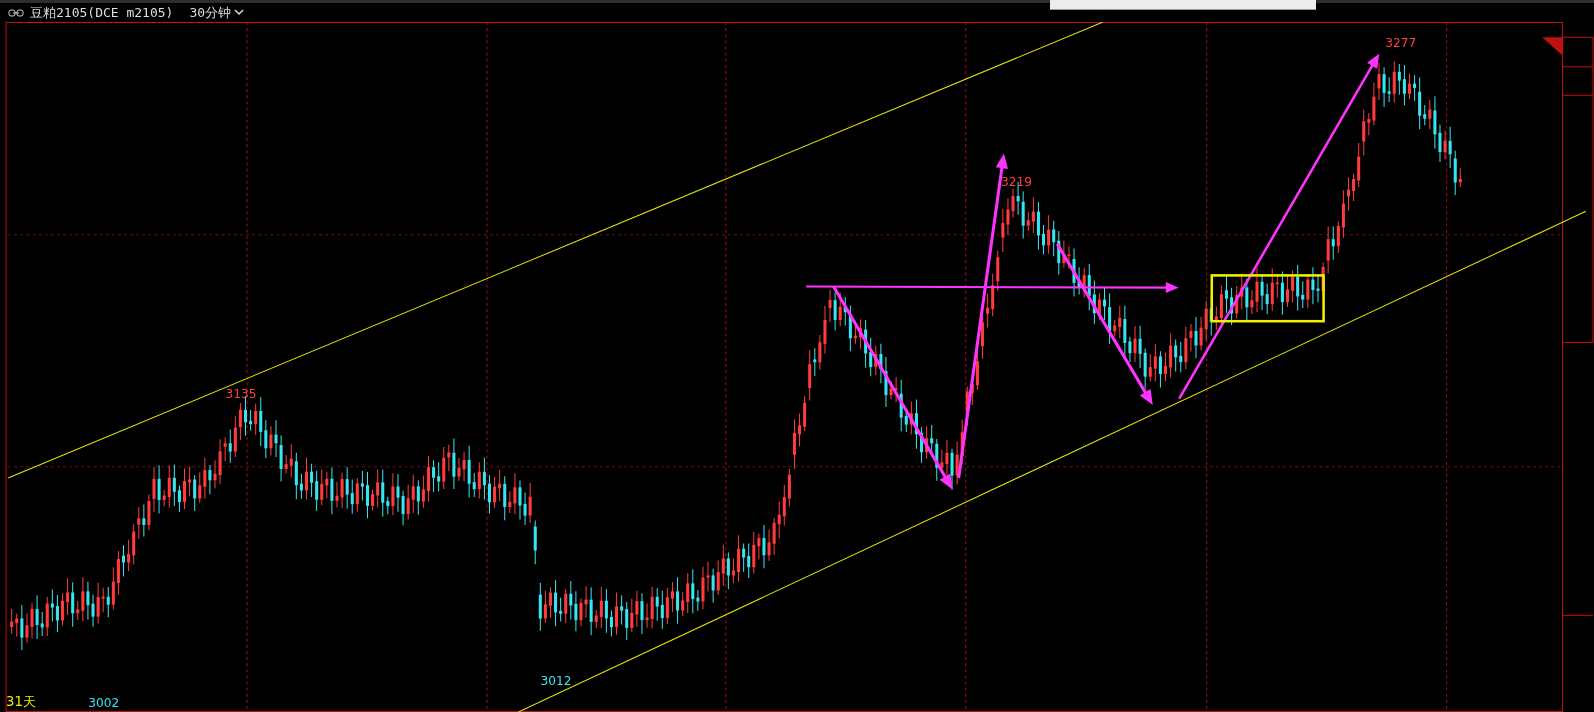 This screenshot has height=712, width=1594. Describe the element at coordinates (1401, 43) in the screenshot. I see `price-label: 3277` at that location.